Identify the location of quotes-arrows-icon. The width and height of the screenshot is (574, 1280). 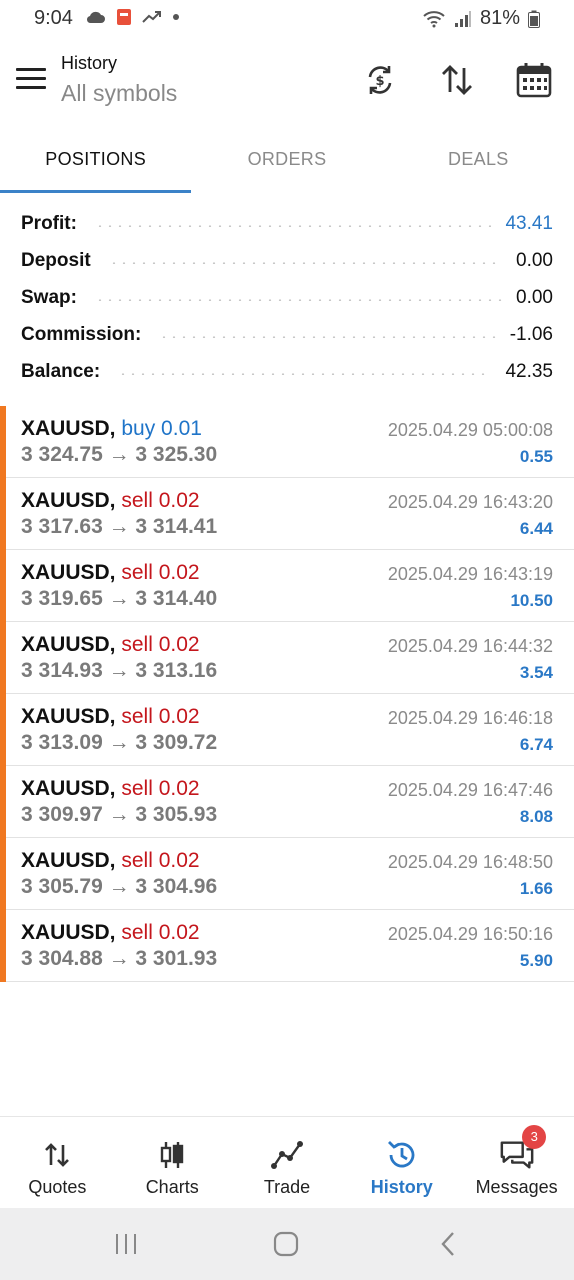
(57, 1155).